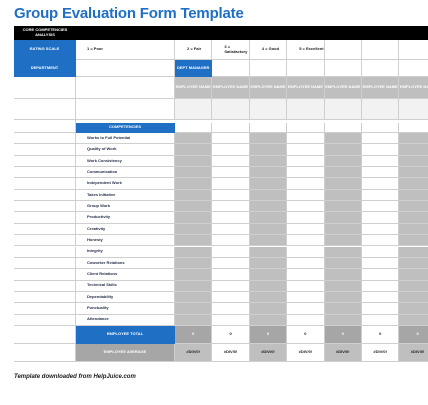  Describe the element at coordinates (125, 68) in the screenshot. I see `department-value` at that location.